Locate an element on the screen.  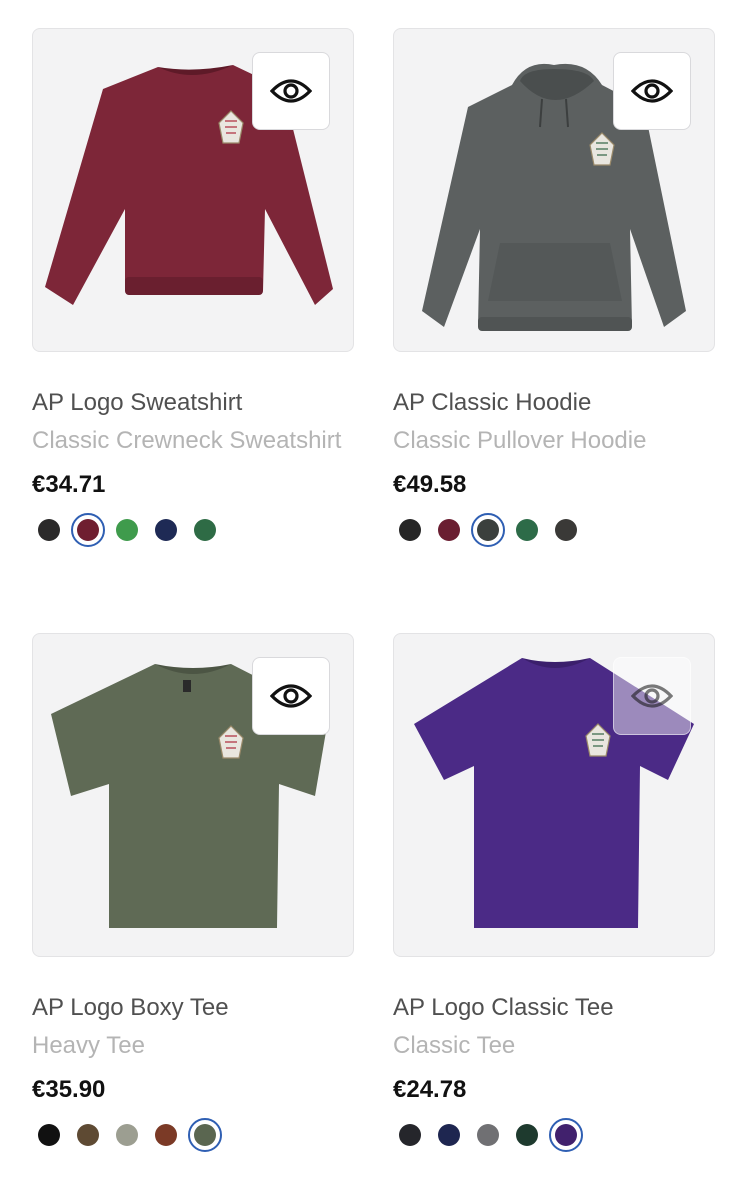
product-price: €34.71 is located at coordinates (69, 484).